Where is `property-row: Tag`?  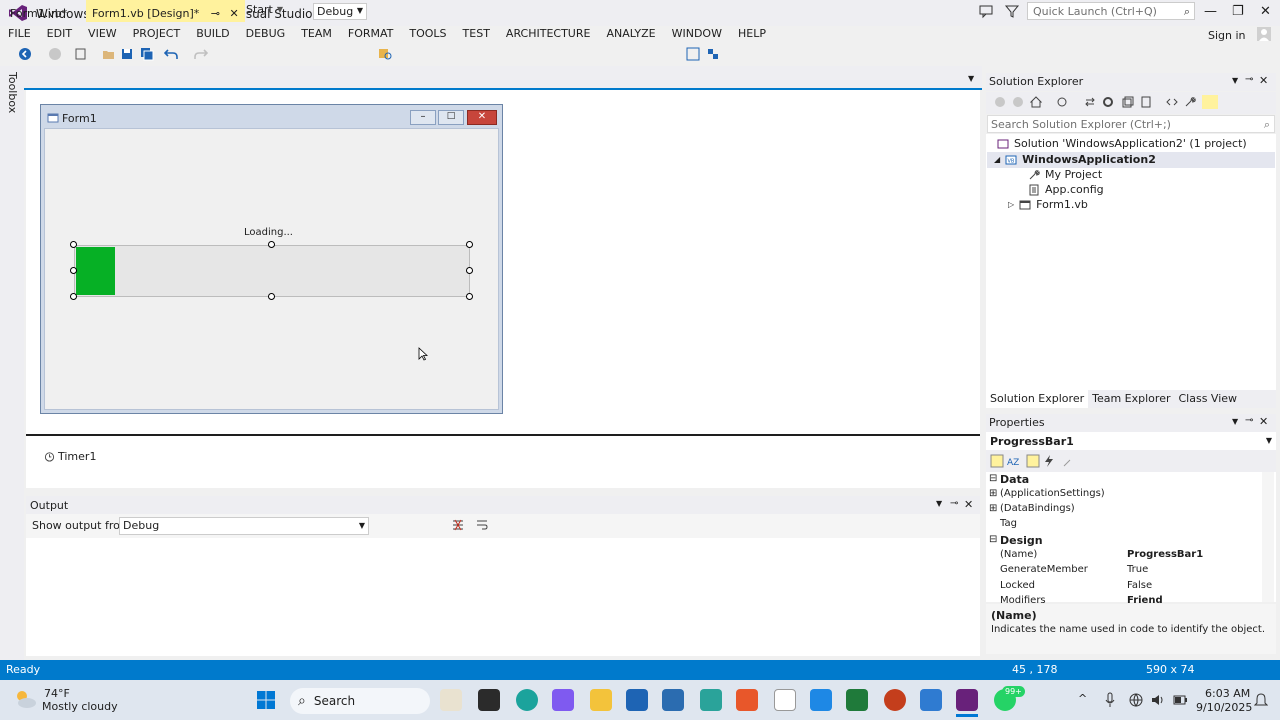 property-row: Tag is located at coordinates (1123, 525).